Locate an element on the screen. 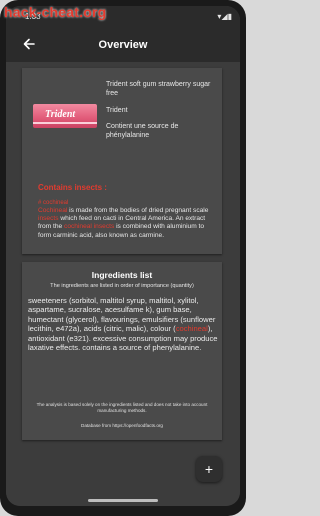 The width and height of the screenshot is (320, 516). page-title: Overview is located at coordinates (123, 45).